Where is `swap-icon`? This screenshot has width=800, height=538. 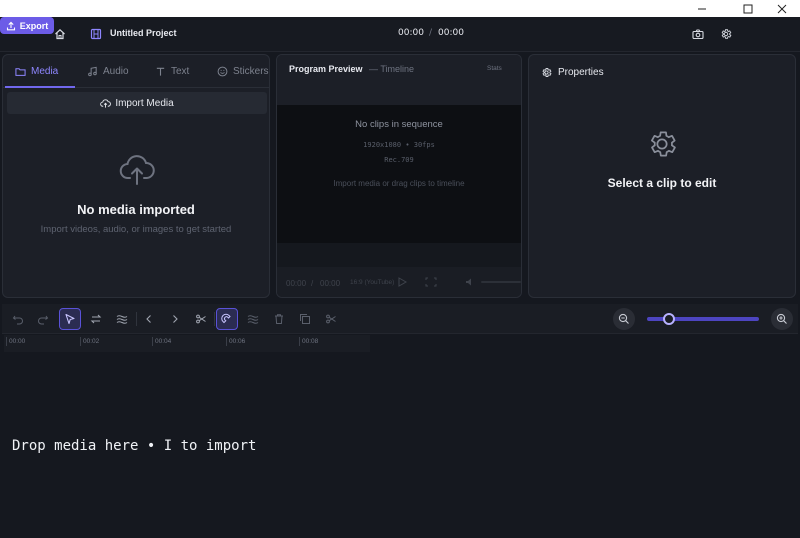 swap-icon is located at coordinates (96, 319).